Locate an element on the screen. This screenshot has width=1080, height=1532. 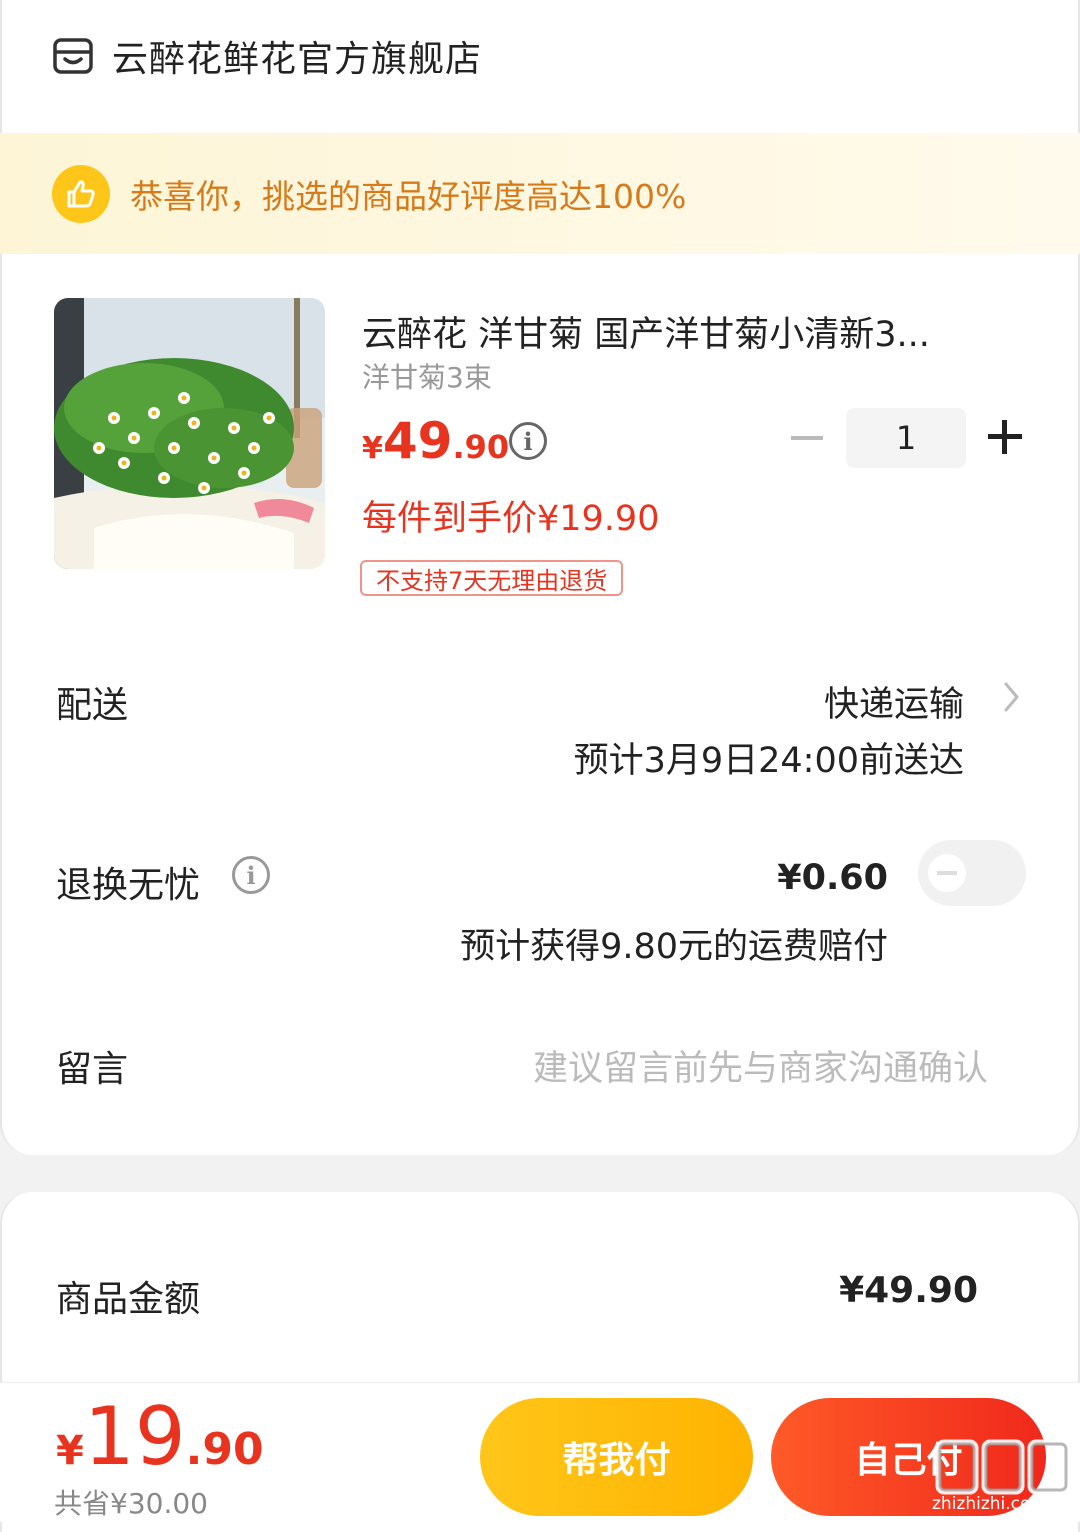
delivery-eta: 预计3月9日24:00前送达 is located at coordinates (768, 761).